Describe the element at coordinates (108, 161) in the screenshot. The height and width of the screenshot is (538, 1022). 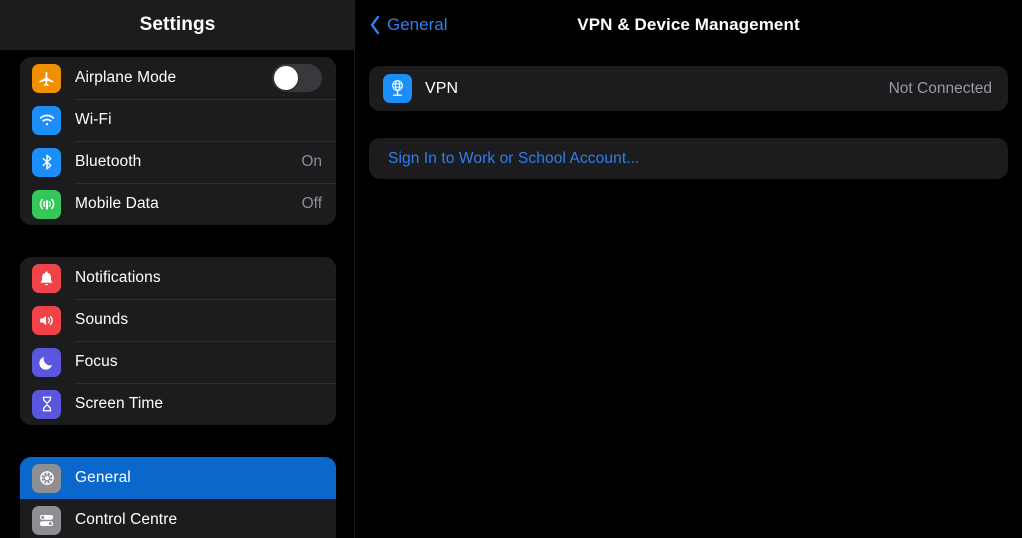
I see `sidebar-item-label: Bluetooth` at that location.